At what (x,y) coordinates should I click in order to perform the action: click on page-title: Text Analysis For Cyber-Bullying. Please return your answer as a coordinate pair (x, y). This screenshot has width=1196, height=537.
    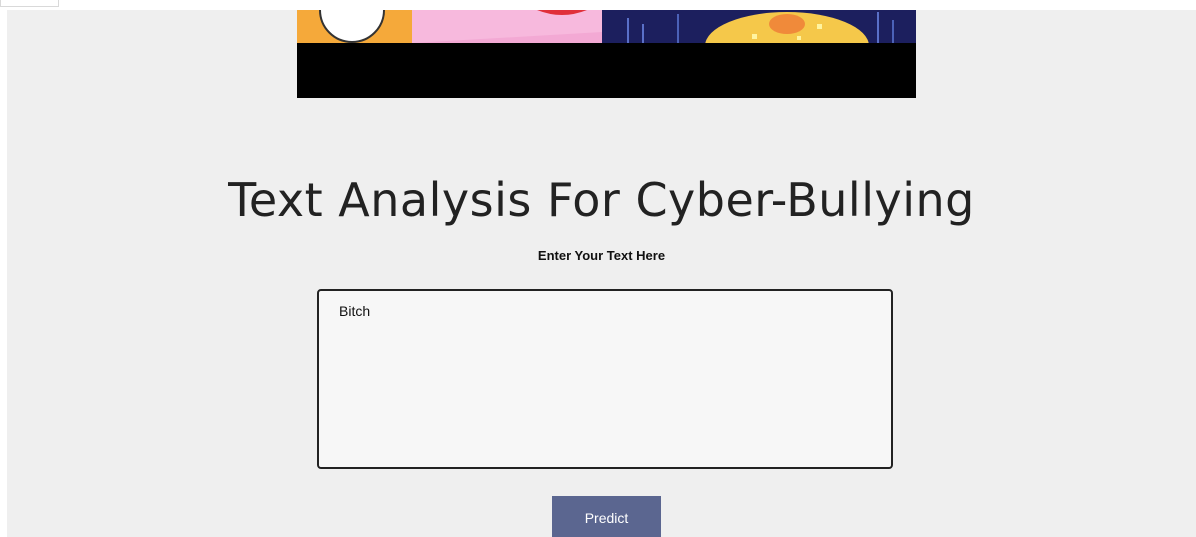
    Looking at the image, I should click on (601, 200).